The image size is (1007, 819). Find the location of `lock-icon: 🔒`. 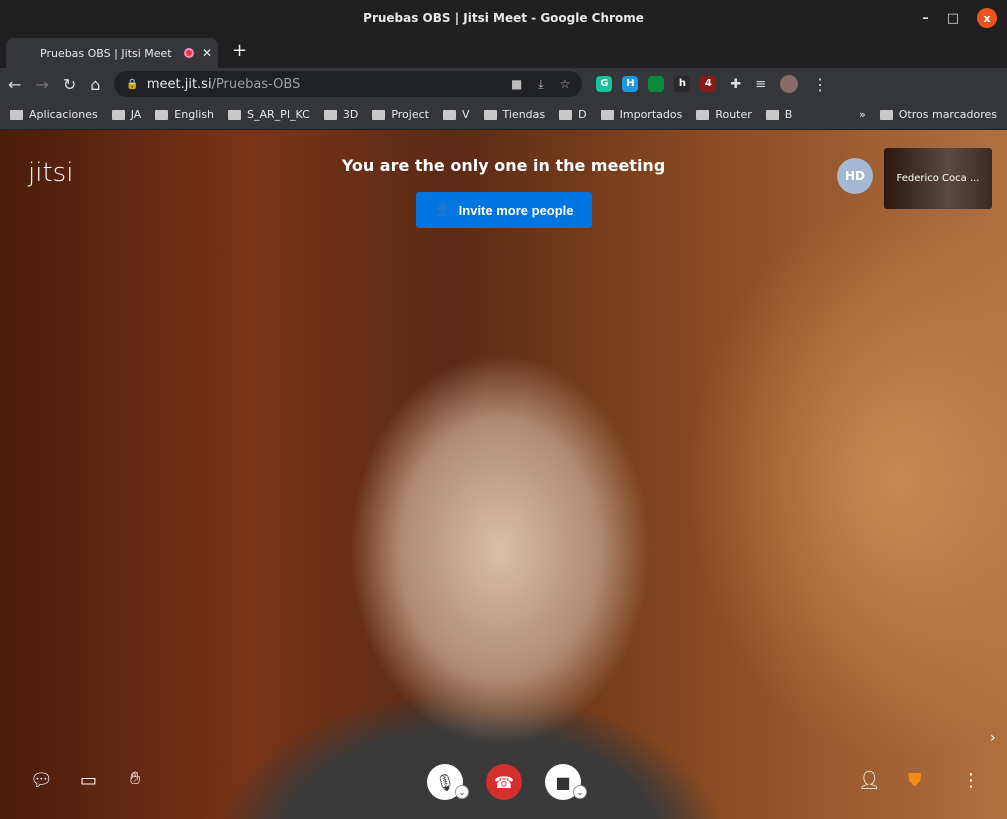

lock-icon: 🔒 is located at coordinates (132, 84).